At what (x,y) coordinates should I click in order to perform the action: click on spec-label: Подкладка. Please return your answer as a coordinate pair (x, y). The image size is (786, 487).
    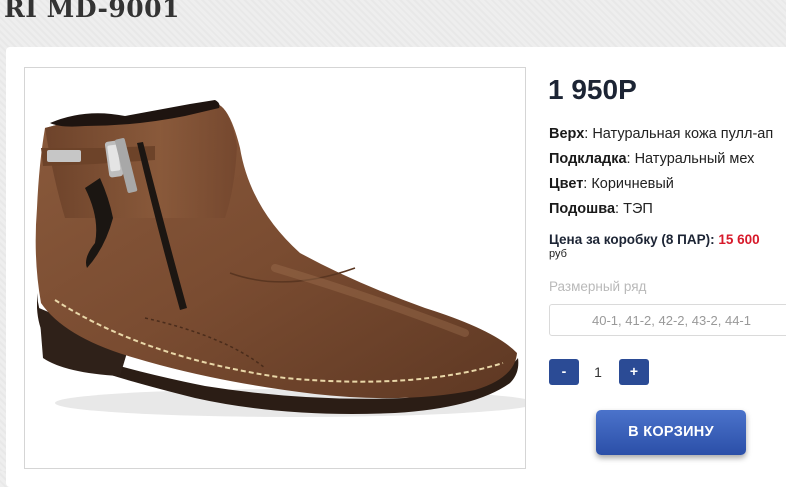
    Looking at the image, I should click on (588, 159).